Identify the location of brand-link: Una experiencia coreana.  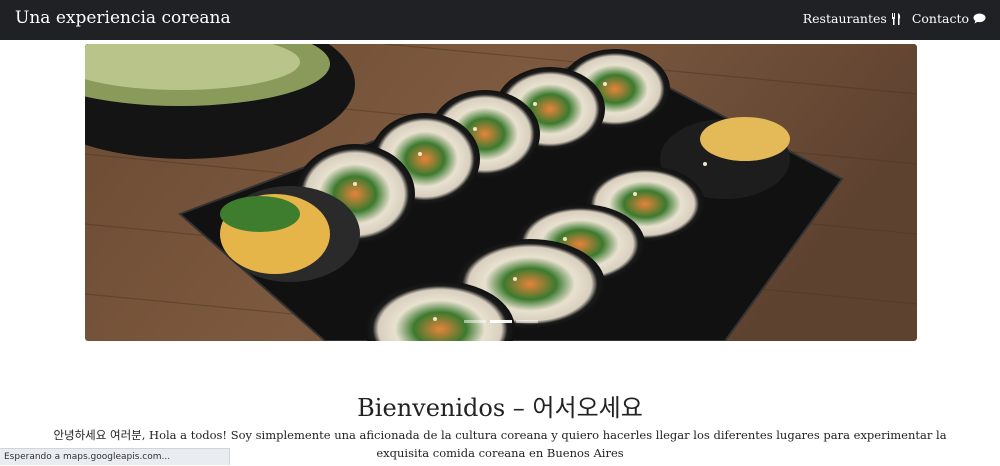
(123, 18).